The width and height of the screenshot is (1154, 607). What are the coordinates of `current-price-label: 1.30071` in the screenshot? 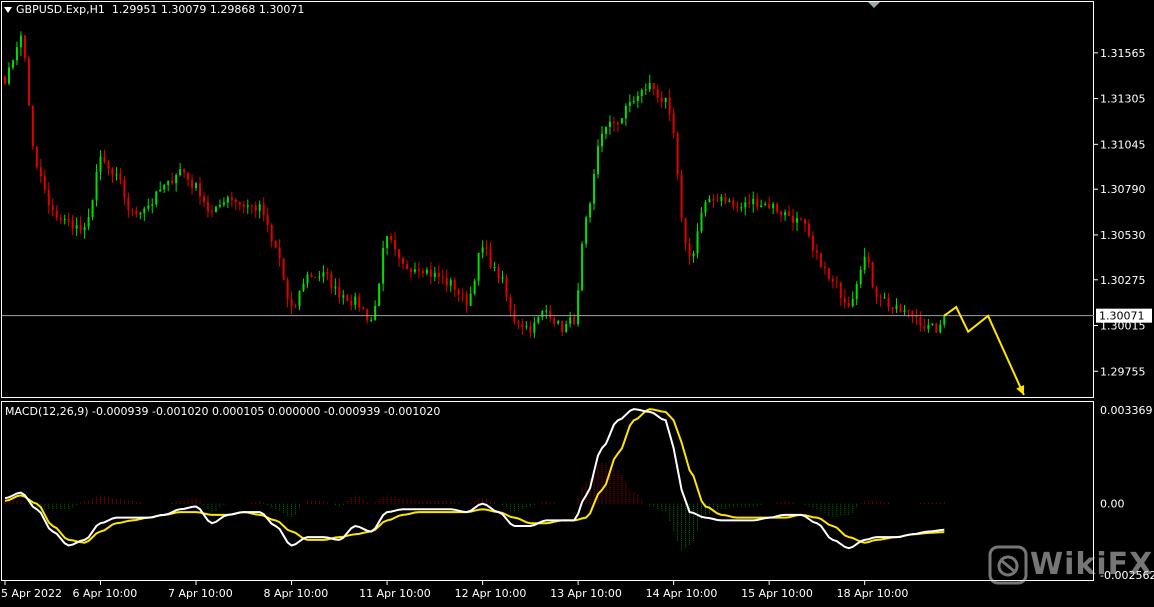 It's located at (1122, 316).